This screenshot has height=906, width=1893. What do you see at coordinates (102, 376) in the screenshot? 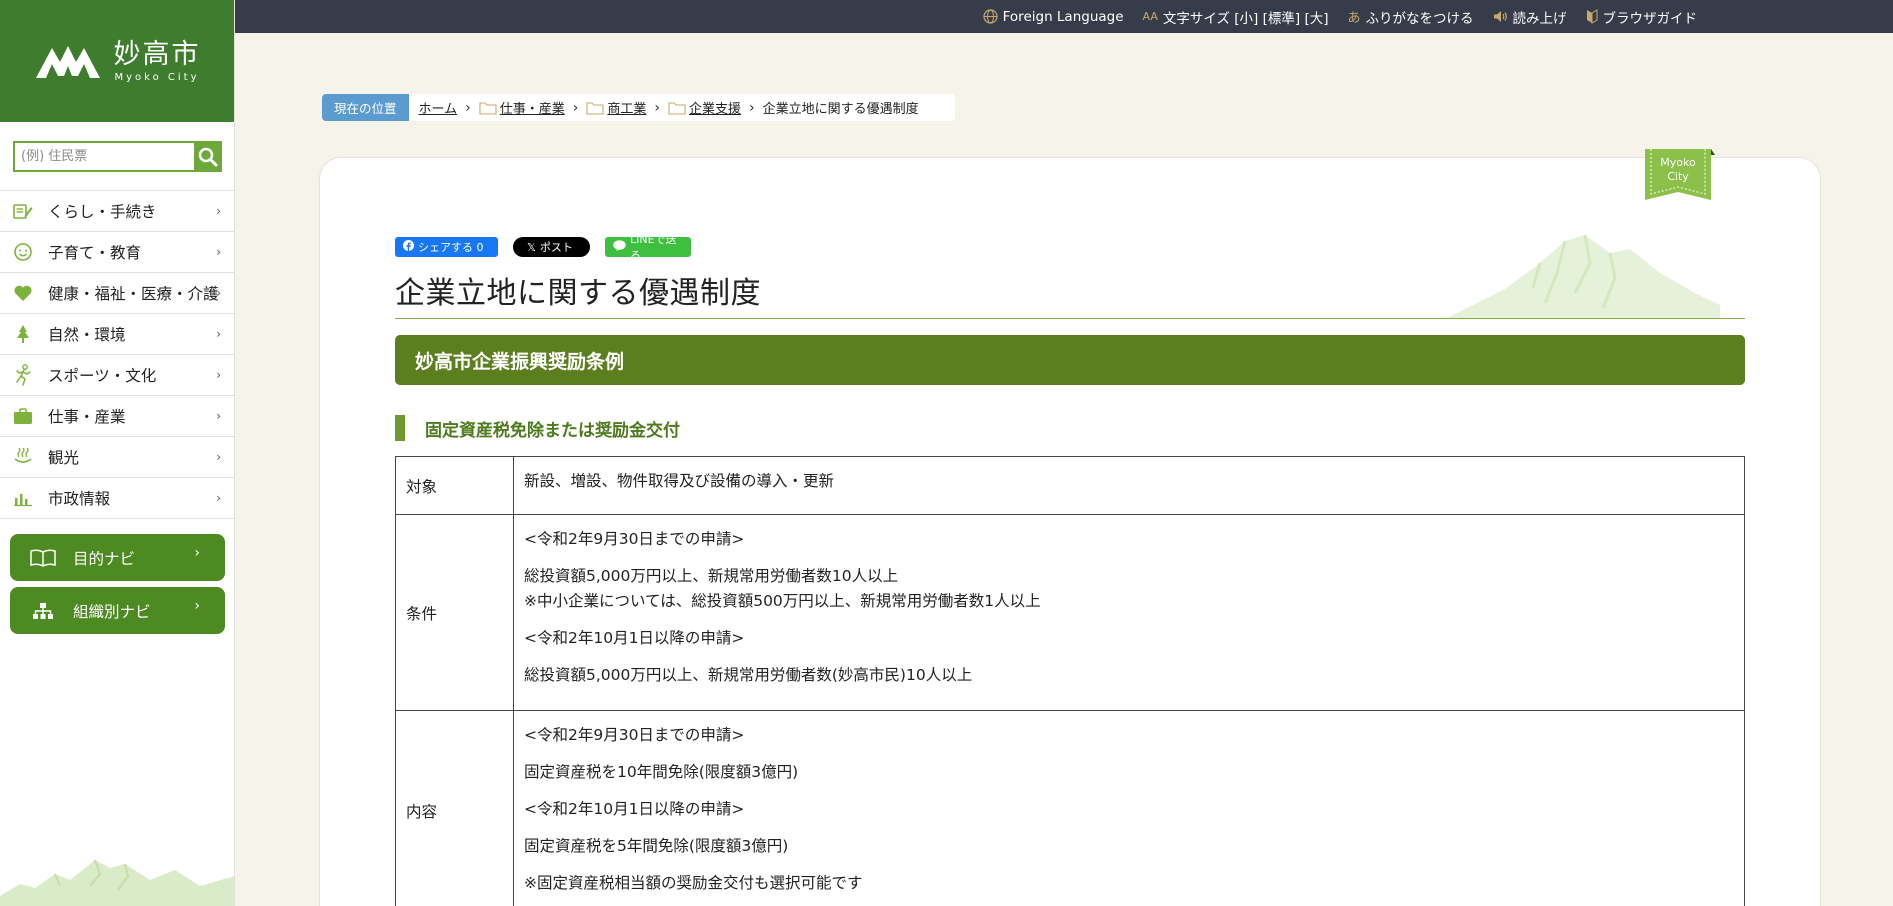
I see `sidebar-item-label: スポーツ・文化` at bounding box center [102, 376].